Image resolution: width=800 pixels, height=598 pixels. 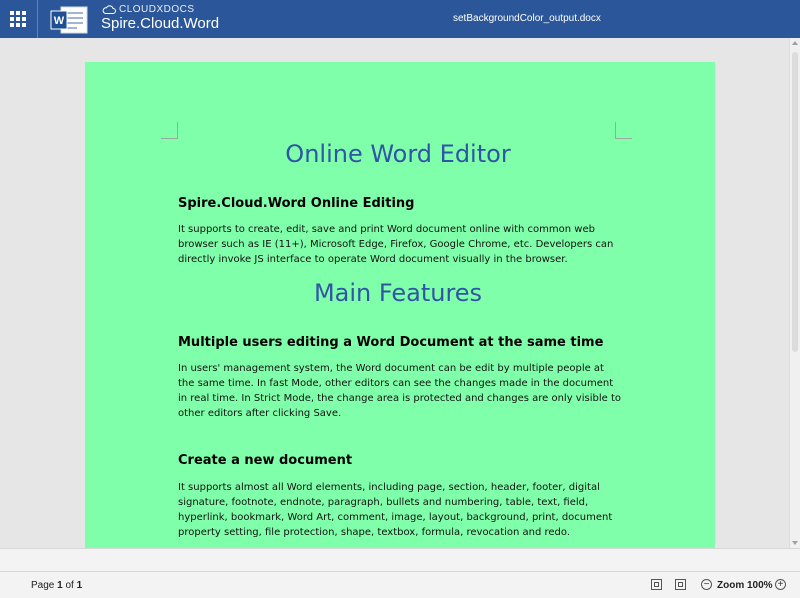 I want to click on margin-marker-top-right, so click(x=623, y=130).